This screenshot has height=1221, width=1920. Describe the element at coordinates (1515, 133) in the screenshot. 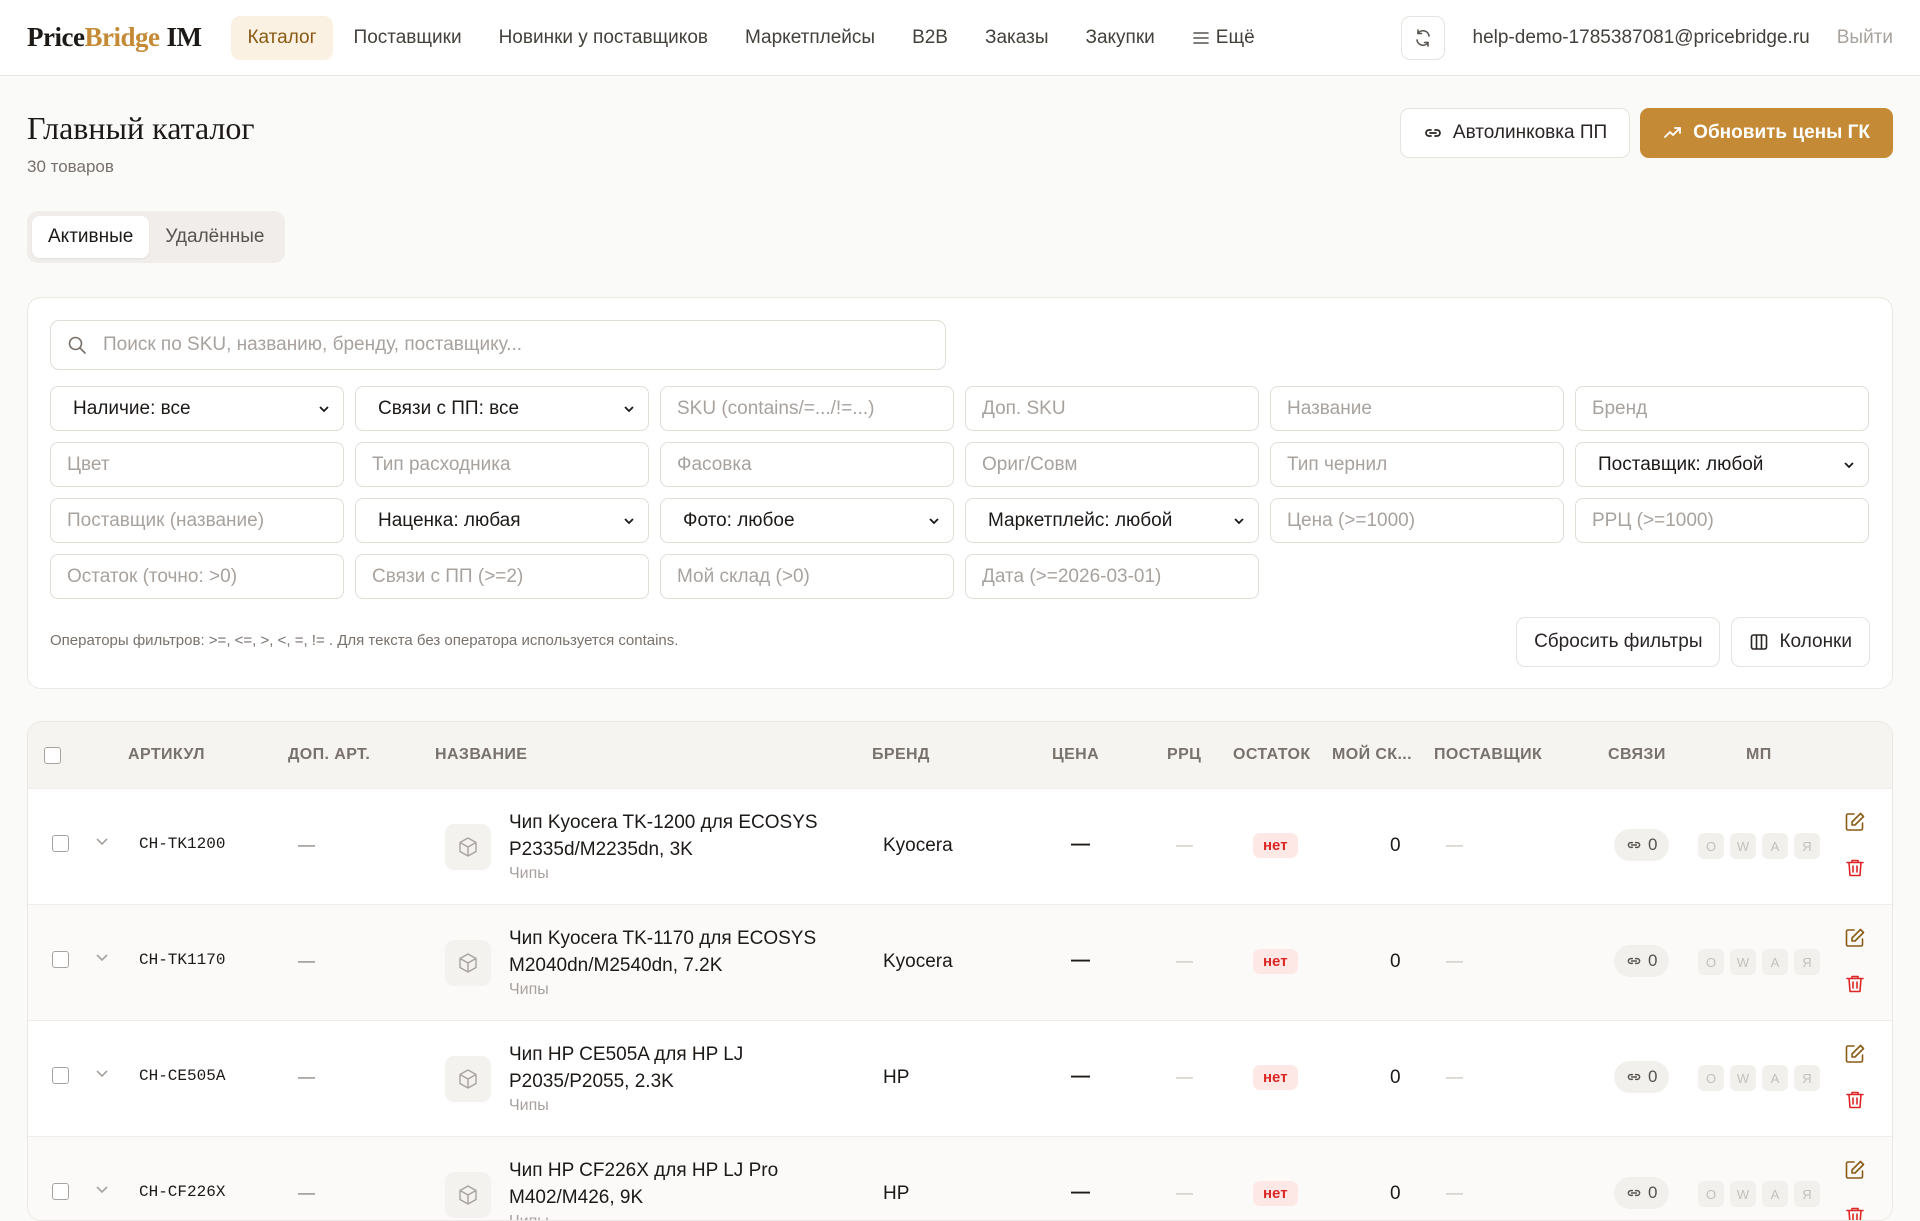

I see `autolink-button: Автолинковка ПП` at that location.